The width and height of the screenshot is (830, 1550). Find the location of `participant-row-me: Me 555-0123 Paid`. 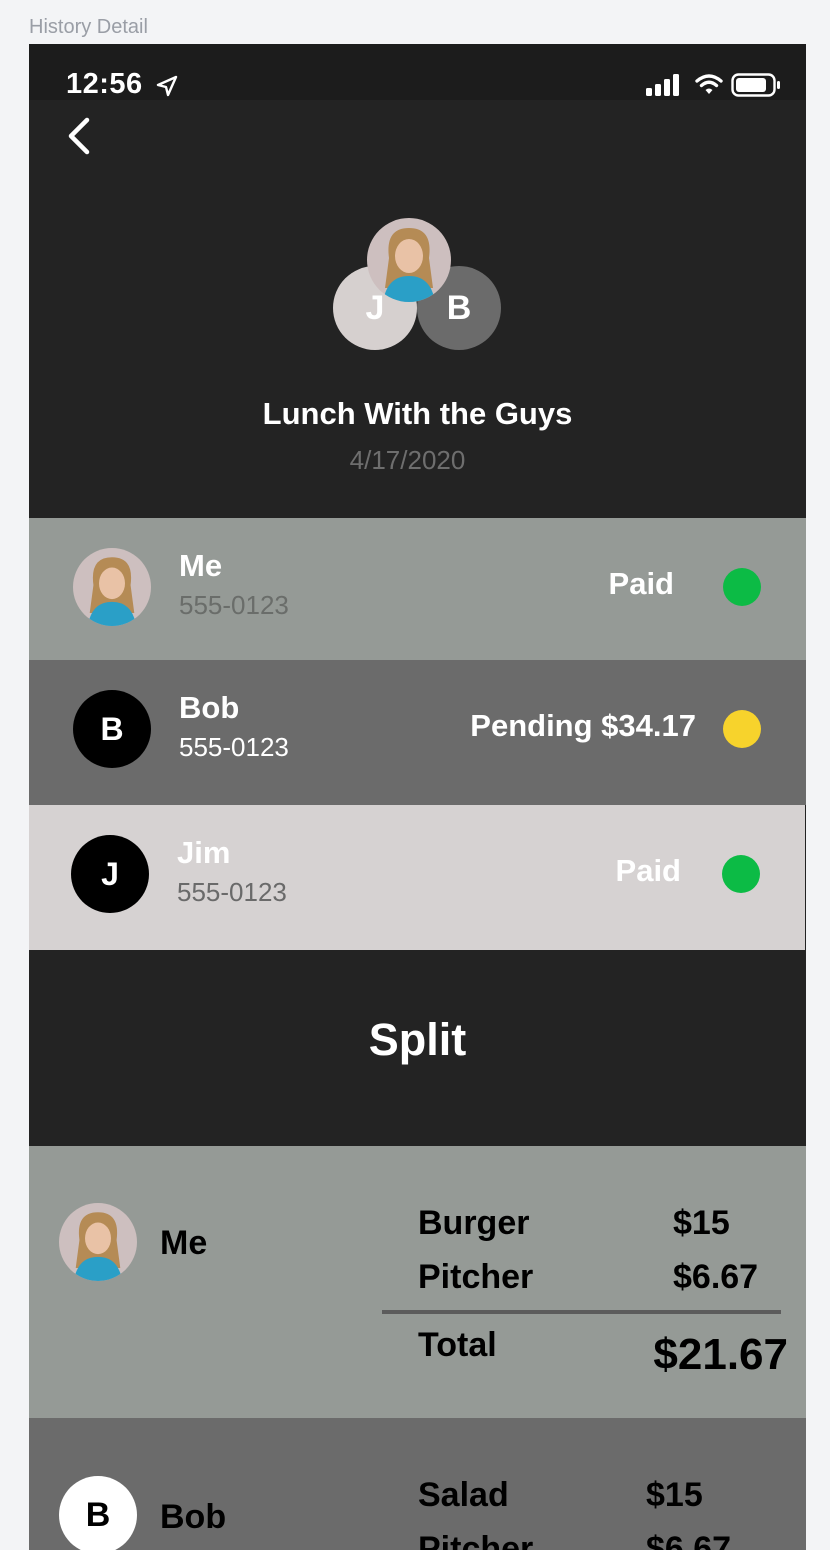

participant-row-me: Me 555-0123 Paid is located at coordinates (417, 589).